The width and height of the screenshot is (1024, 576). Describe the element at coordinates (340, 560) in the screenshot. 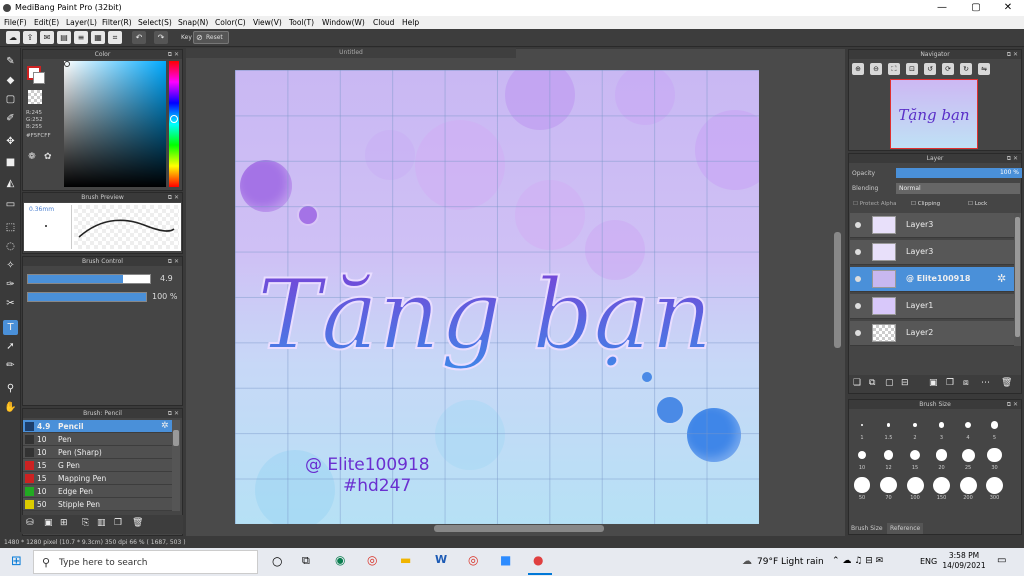

I see `edge-icon: ◉` at that location.